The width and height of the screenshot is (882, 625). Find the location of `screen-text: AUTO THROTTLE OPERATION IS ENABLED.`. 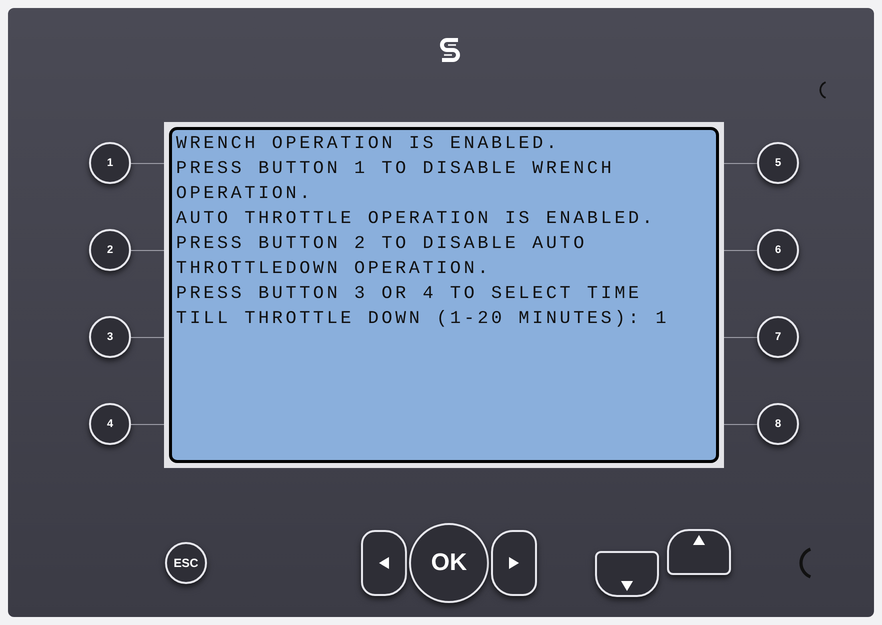

screen-text: AUTO THROTTLE OPERATION IS ENABLED. is located at coordinates (416, 219).